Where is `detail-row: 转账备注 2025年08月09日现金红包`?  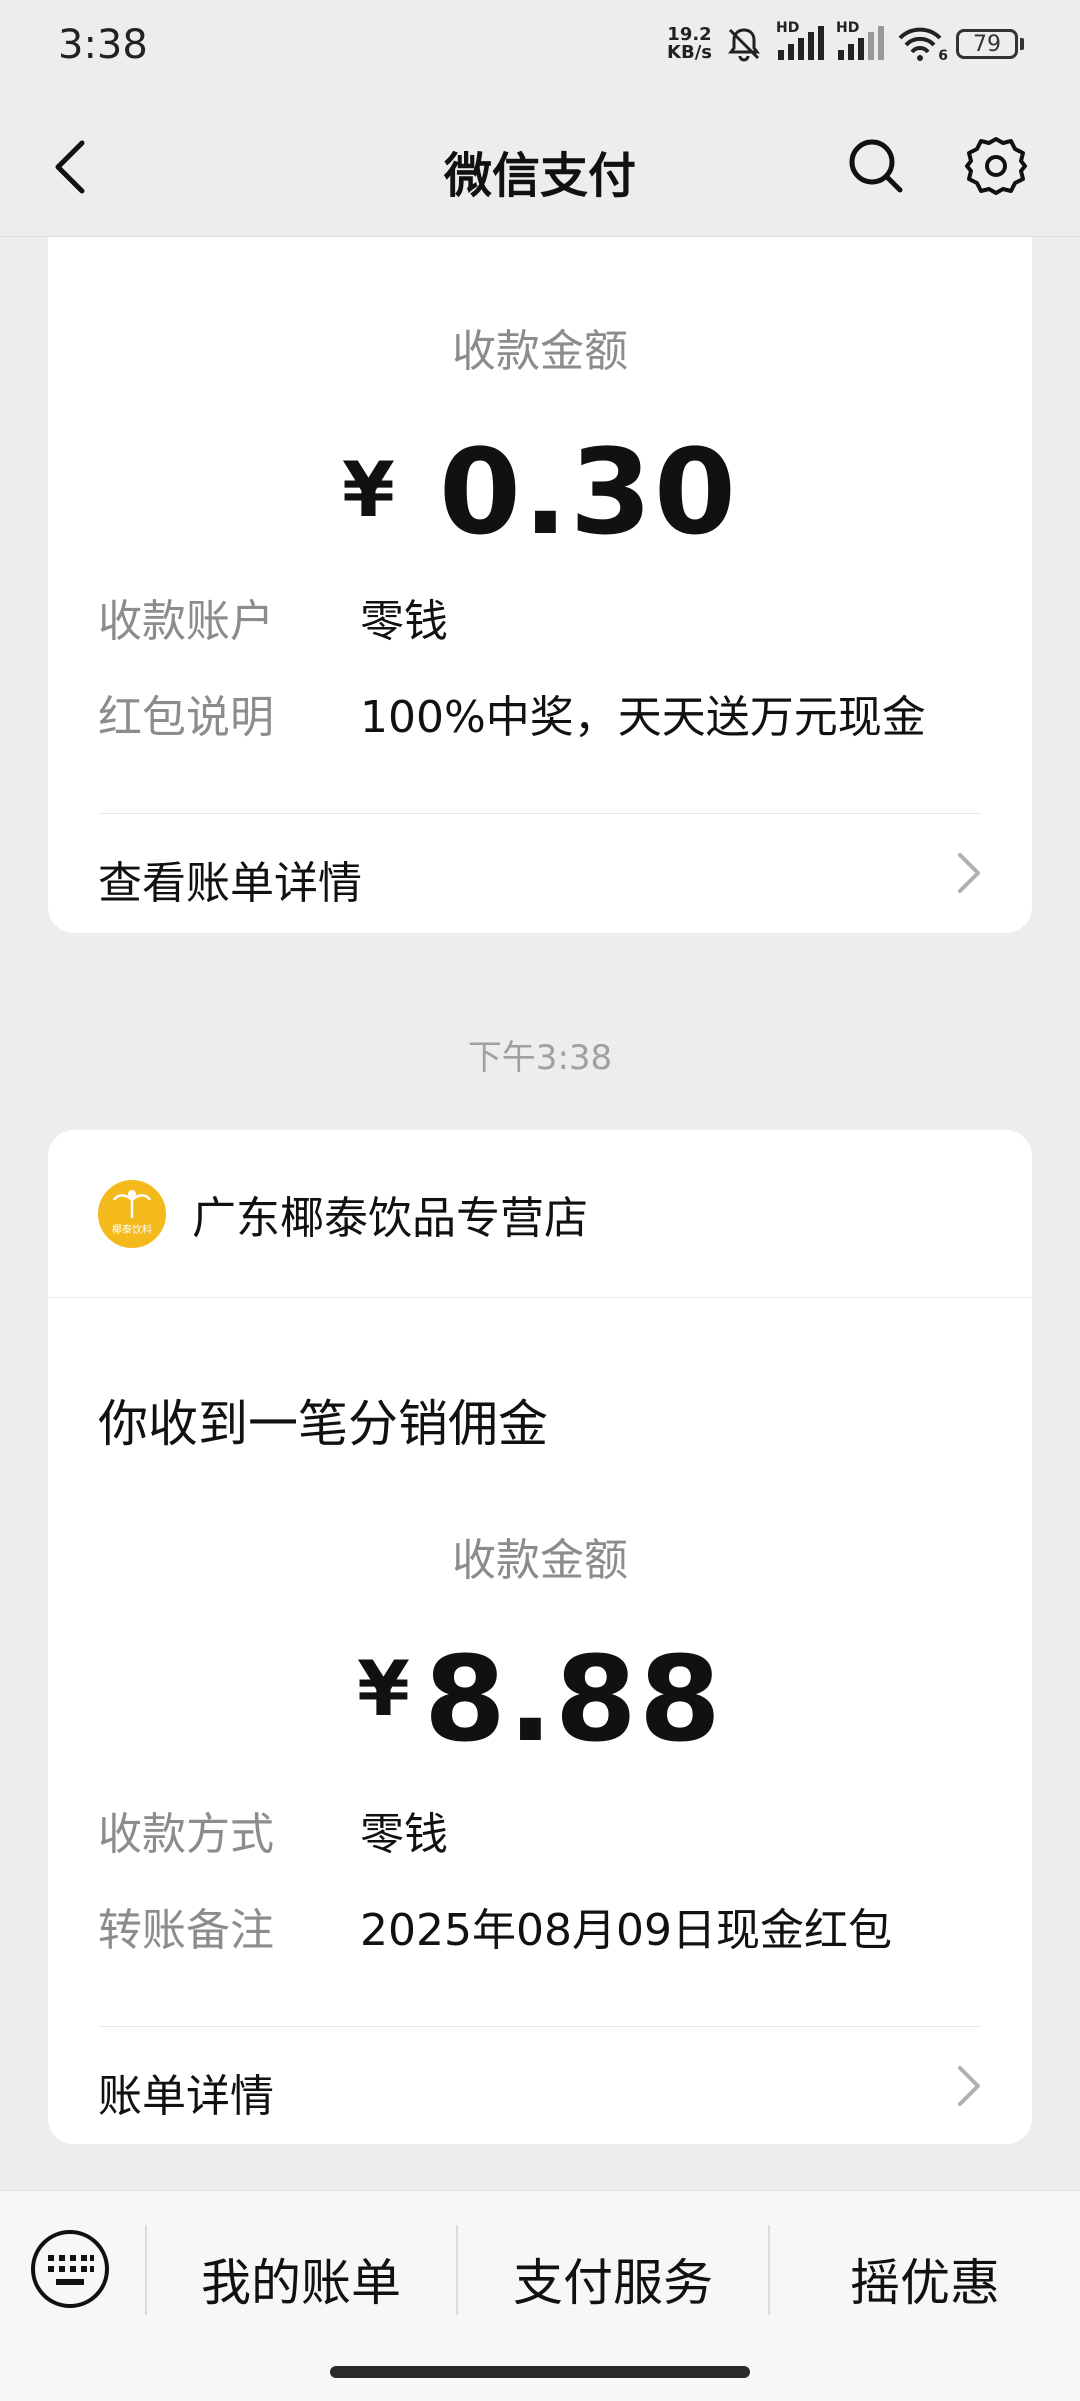
detail-row: 转账备注 2025年08月09日现金红包 is located at coordinates (540, 1925).